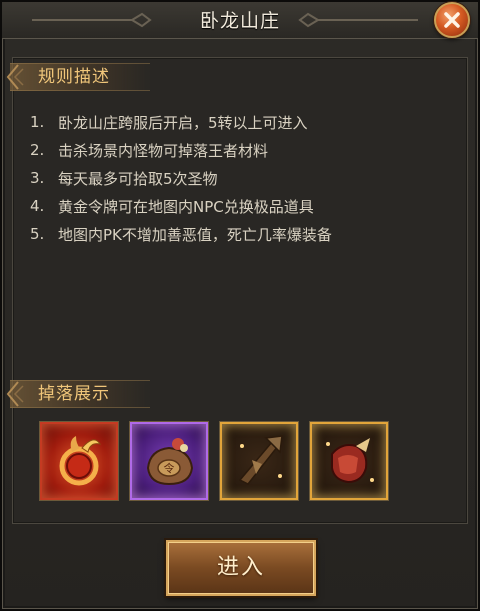 This screenshot has width=480, height=611. I want to click on rule-item: 3. 每天最多可拾取5次圣物, so click(181, 178).